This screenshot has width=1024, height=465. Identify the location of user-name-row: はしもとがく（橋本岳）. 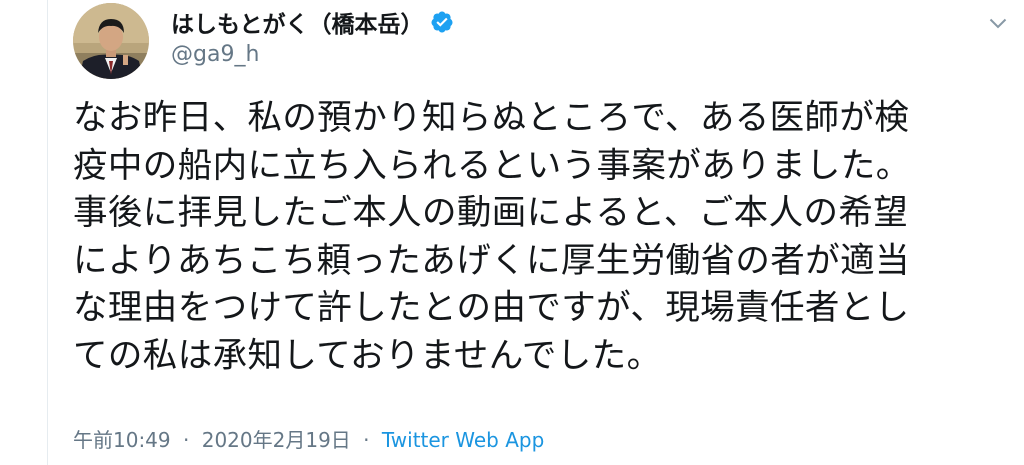
(312, 22).